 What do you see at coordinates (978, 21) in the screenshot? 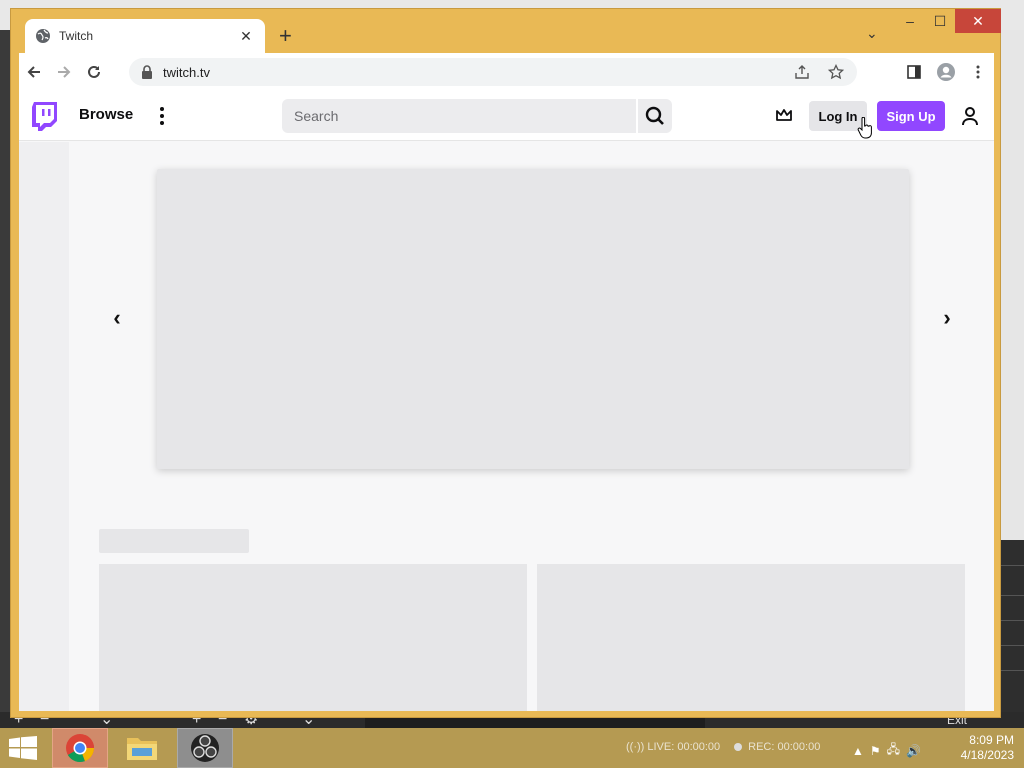
I see `close-window-button: ✕` at bounding box center [978, 21].